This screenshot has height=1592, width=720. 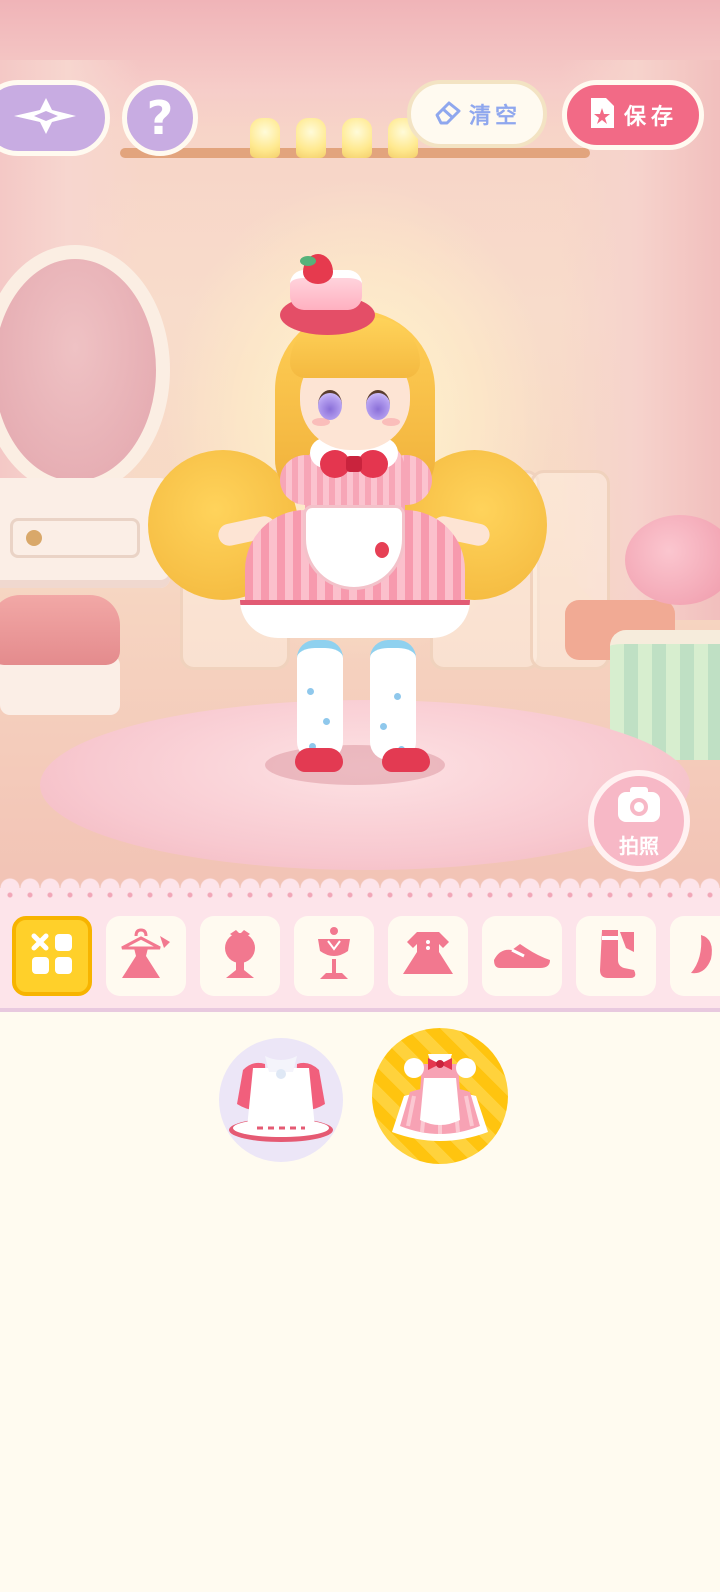 I want to click on camera-icon, so click(x=639, y=806).